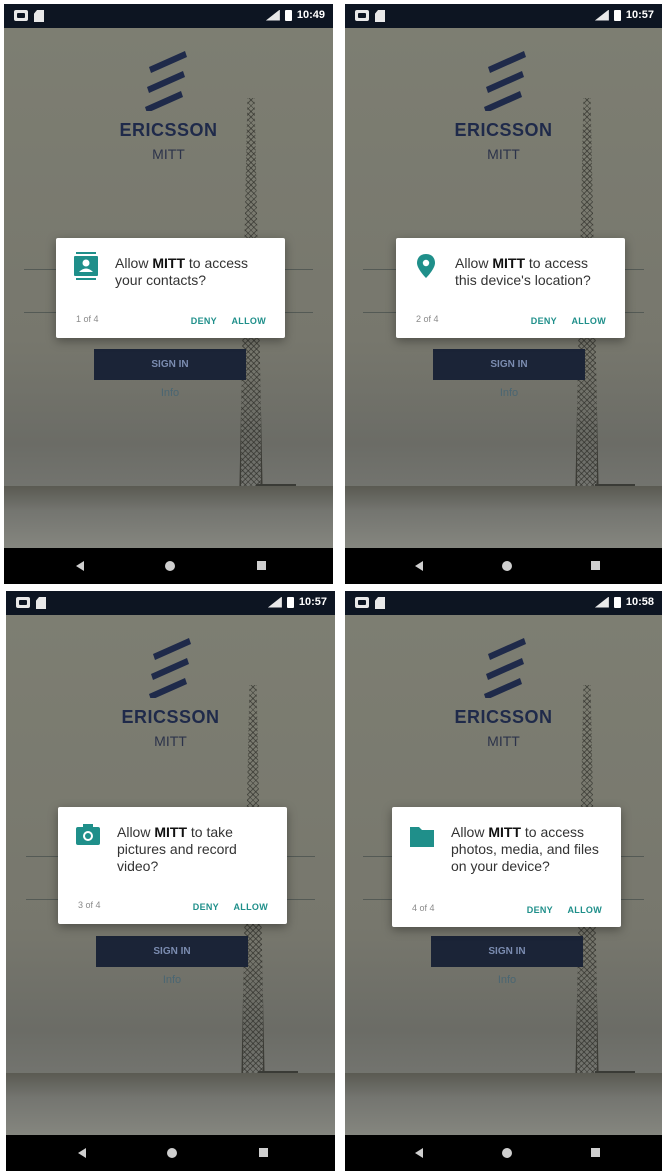 The image size is (662, 1173). I want to click on permission-counter: 4 of 4, so click(423, 908).